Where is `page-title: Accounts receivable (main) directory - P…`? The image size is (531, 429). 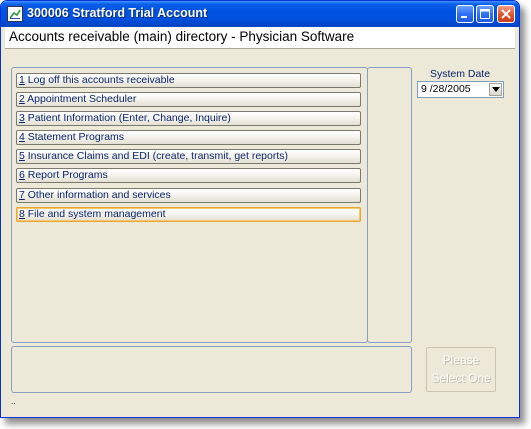 page-title: Accounts receivable (main) directory - P… is located at coordinates (182, 36).